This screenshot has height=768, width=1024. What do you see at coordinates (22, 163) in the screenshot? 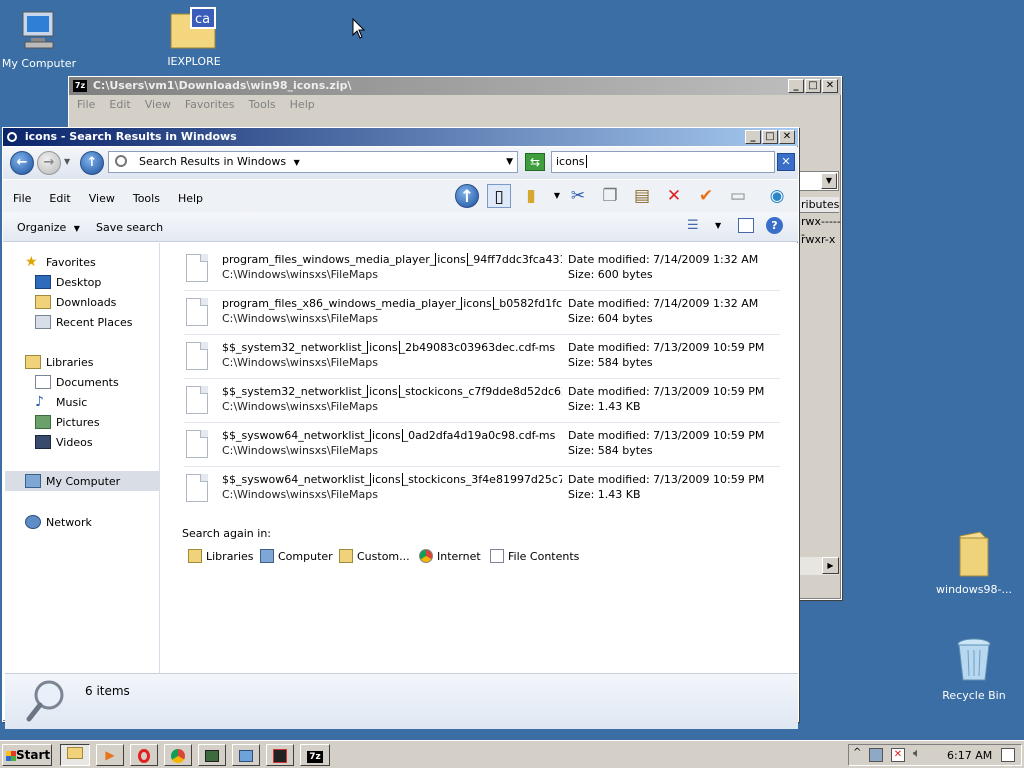
I see `back-button: ←` at bounding box center [22, 163].